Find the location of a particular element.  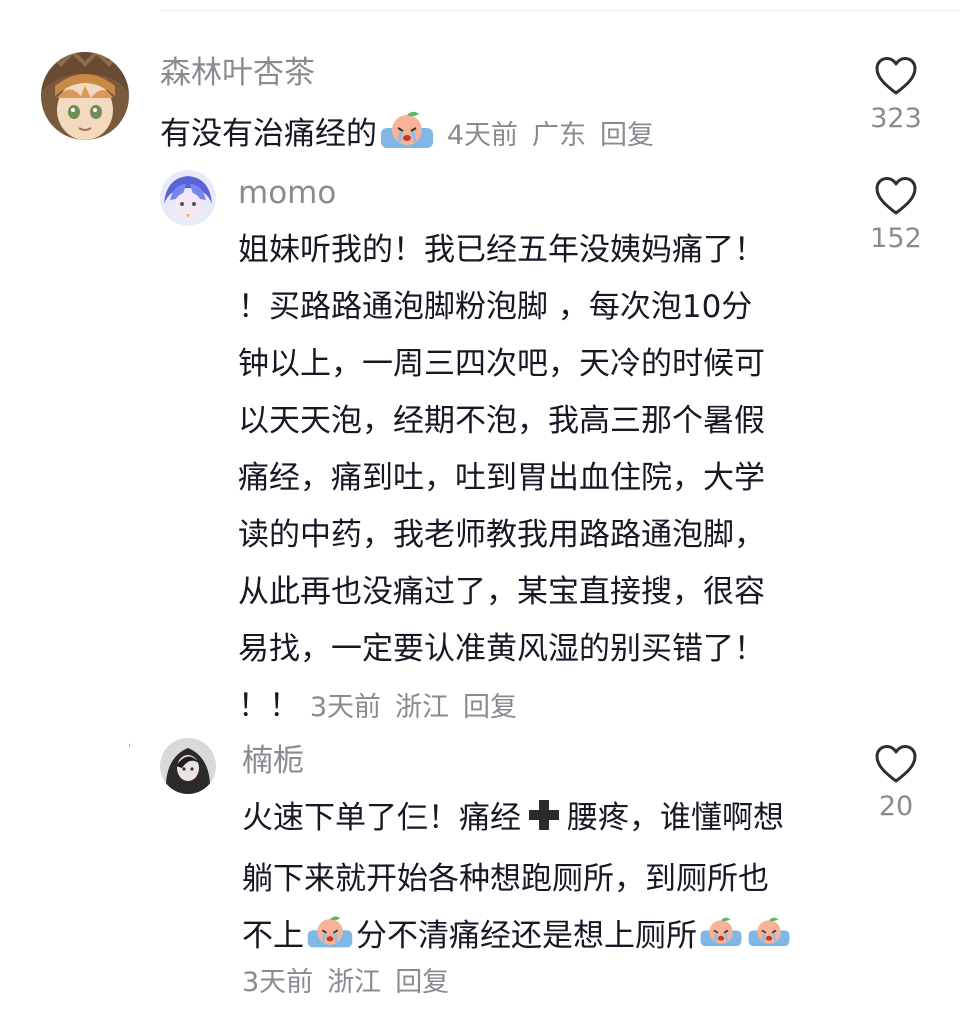

comment-line: 火速下单了仨！痛经 腰疼，谁懂啊想 is located at coordinates (517, 820).